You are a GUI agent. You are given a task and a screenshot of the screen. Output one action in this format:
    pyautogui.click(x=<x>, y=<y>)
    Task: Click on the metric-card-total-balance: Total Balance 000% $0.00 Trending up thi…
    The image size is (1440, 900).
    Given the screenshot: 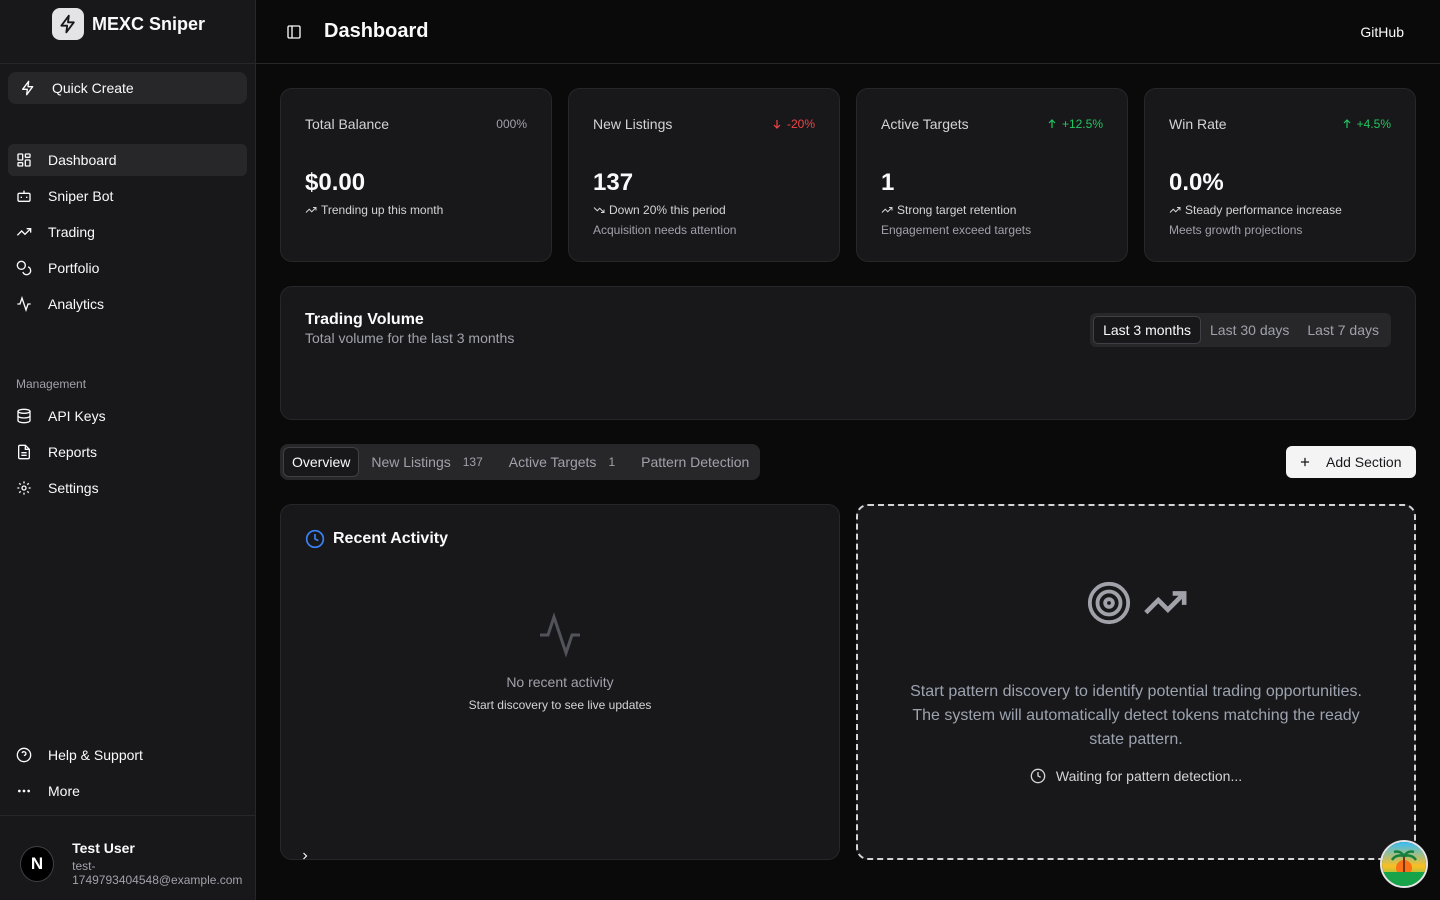 What is the action you would take?
    pyautogui.click(x=416, y=175)
    